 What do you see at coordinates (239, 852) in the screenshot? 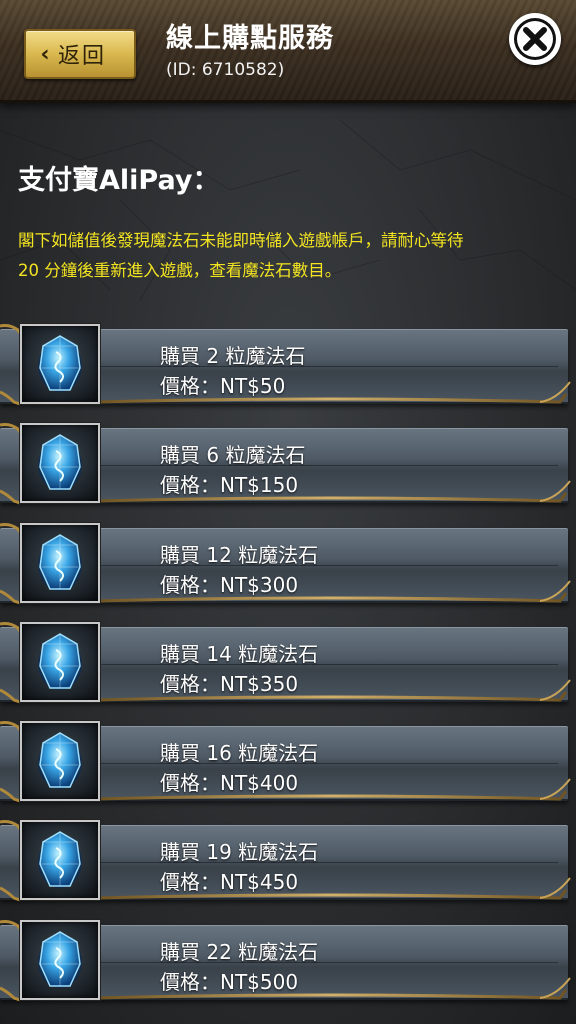
I see `product-name: 購買 19 粒魔法石` at bounding box center [239, 852].